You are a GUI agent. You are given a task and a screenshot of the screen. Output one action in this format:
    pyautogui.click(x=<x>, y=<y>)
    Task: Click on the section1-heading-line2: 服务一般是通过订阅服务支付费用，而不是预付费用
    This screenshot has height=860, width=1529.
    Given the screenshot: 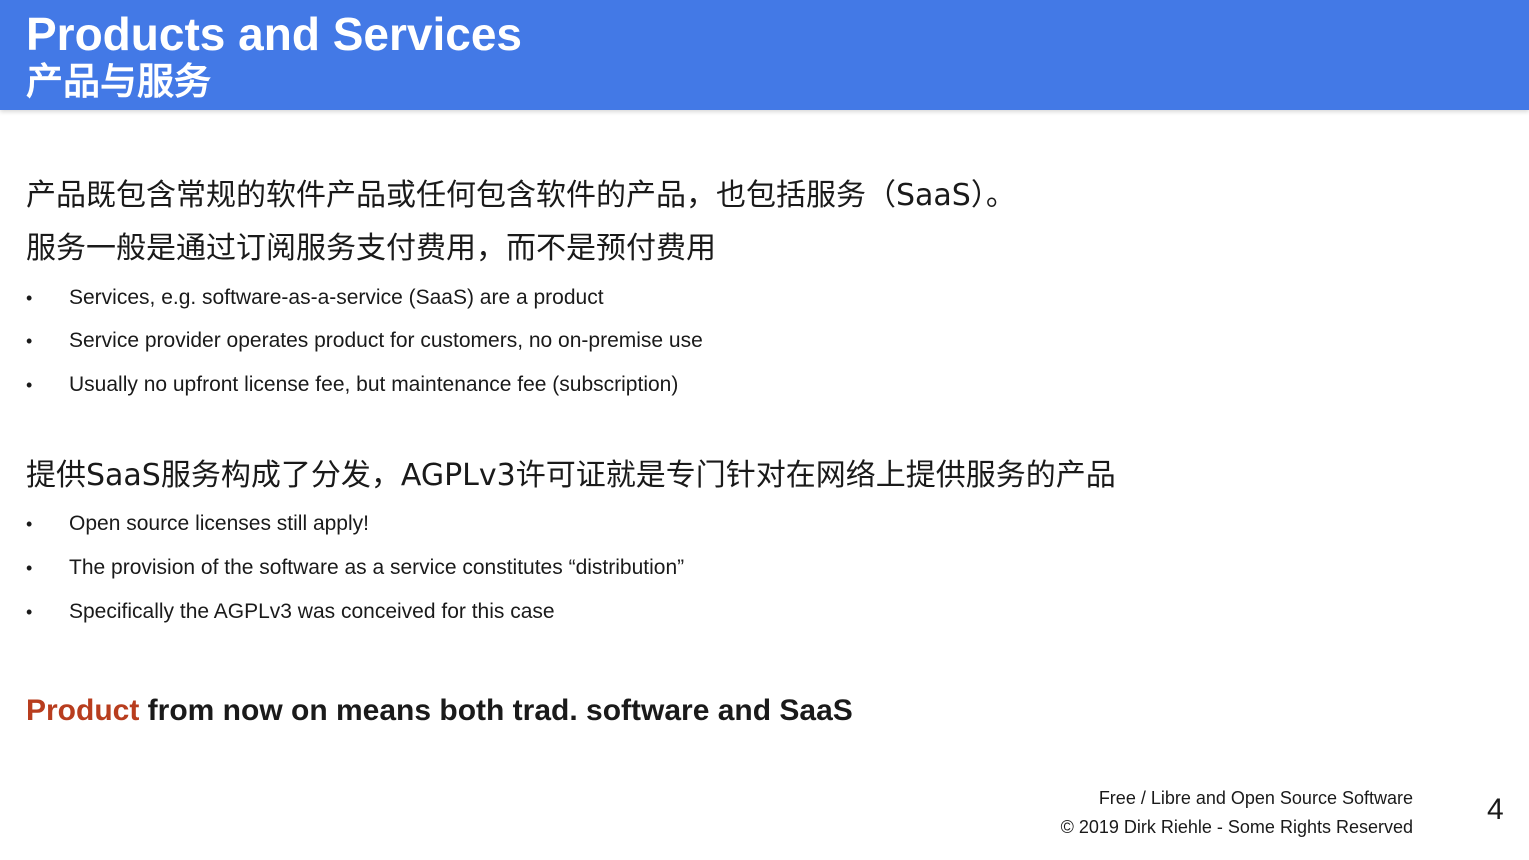 What is the action you would take?
    pyautogui.click(x=371, y=248)
    